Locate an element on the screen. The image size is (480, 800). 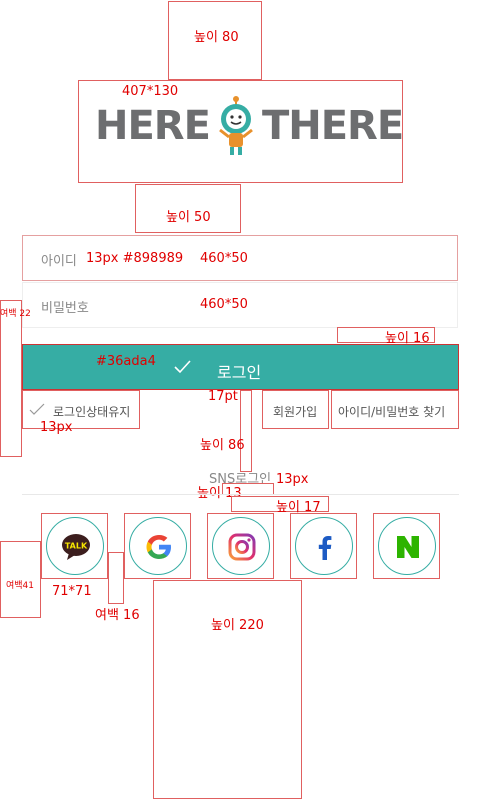
left-margin-box is located at coordinates (11, 378).